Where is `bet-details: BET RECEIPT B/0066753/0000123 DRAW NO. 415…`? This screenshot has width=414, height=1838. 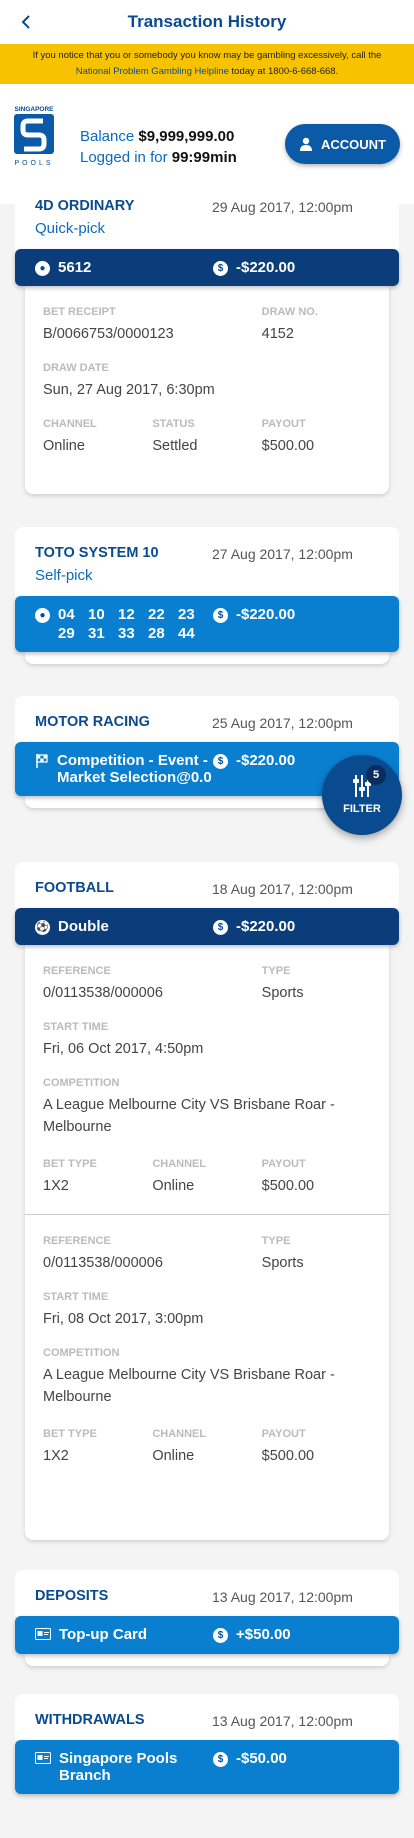 bet-details: BET RECEIPT B/0066753/0000123 DRAW NO. 415… is located at coordinates (207, 390).